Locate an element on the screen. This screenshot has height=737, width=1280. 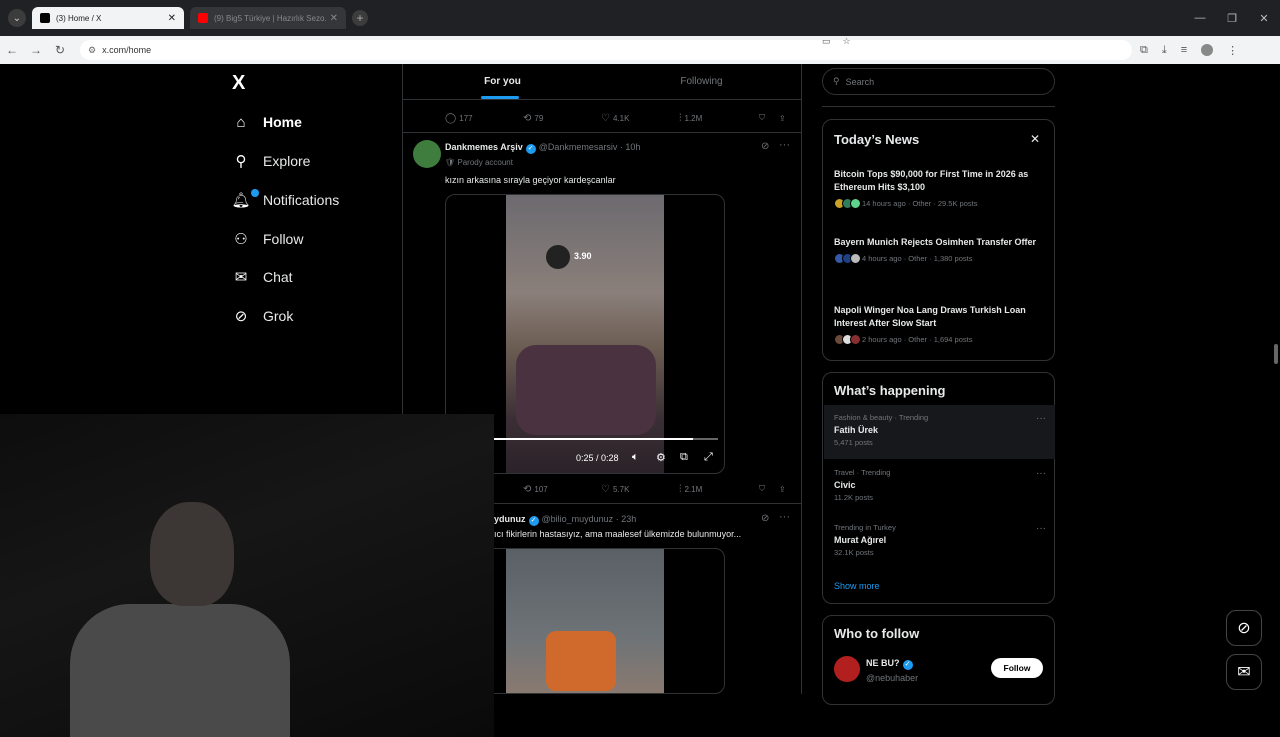
like-count: 5.7K is located at coordinates (621, 489).